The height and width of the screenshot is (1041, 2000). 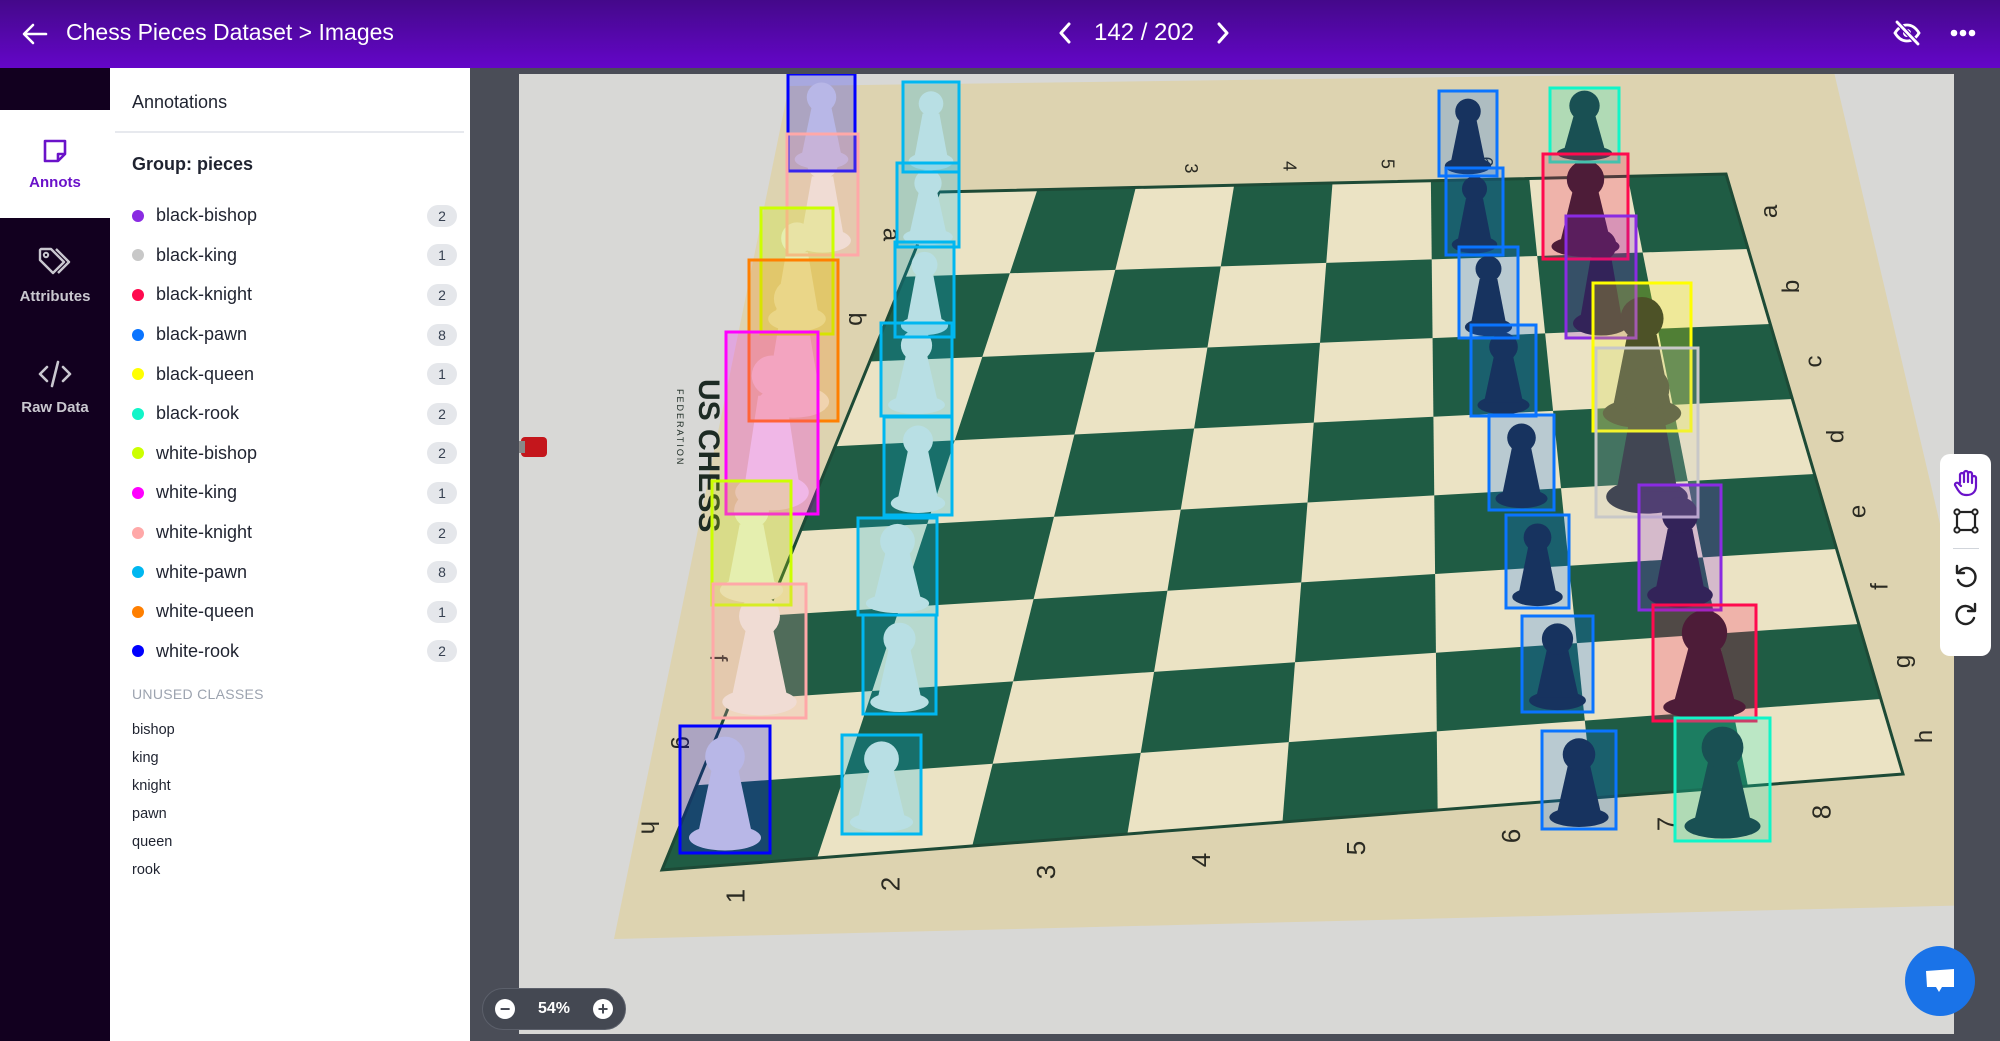 What do you see at coordinates (725, 789) in the screenshot?
I see `bbox-white-rook` at bounding box center [725, 789].